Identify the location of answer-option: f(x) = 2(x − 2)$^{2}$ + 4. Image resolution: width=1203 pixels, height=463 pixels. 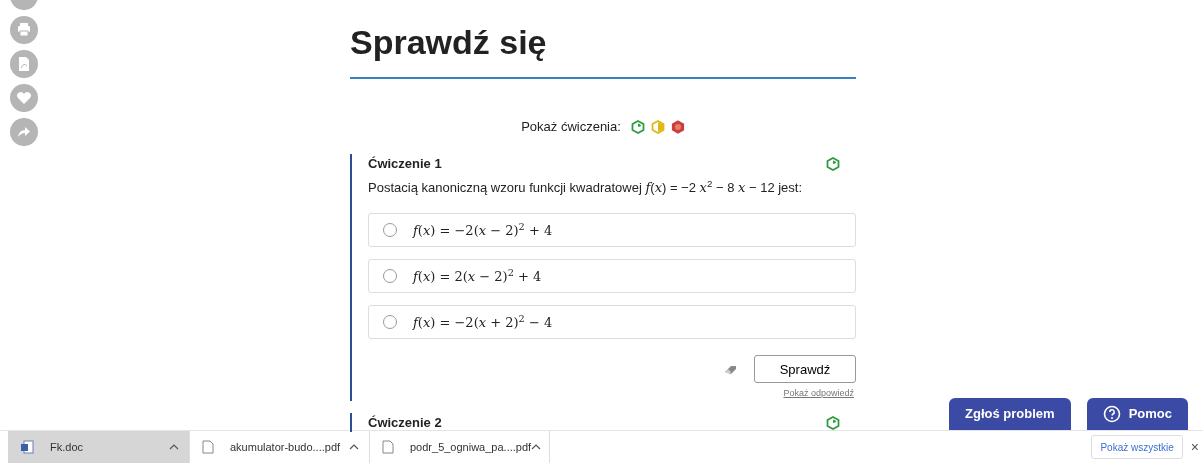
(612, 276).